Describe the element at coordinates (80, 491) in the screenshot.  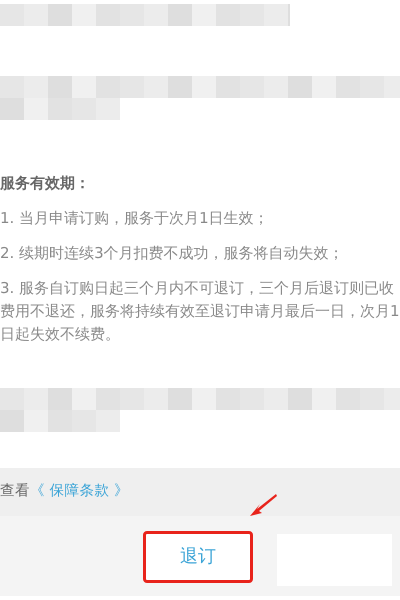
I see `terms-link: 《 保障条款 》` at that location.